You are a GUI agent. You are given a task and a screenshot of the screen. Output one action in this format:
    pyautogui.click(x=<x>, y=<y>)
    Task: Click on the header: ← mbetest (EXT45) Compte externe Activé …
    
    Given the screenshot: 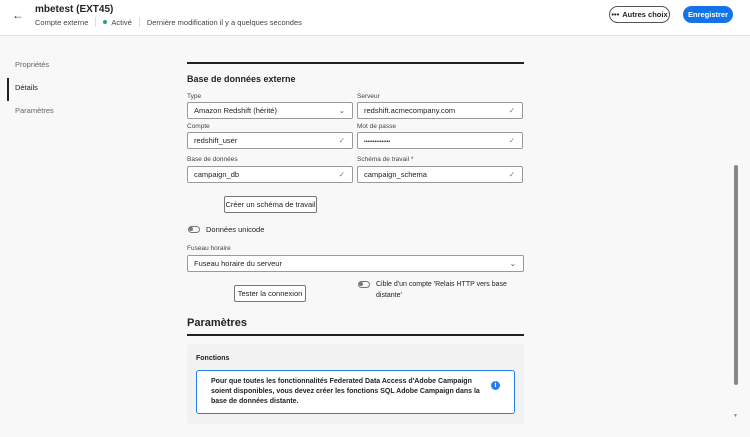 What is the action you would take?
    pyautogui.click(x=375, y=18)
    